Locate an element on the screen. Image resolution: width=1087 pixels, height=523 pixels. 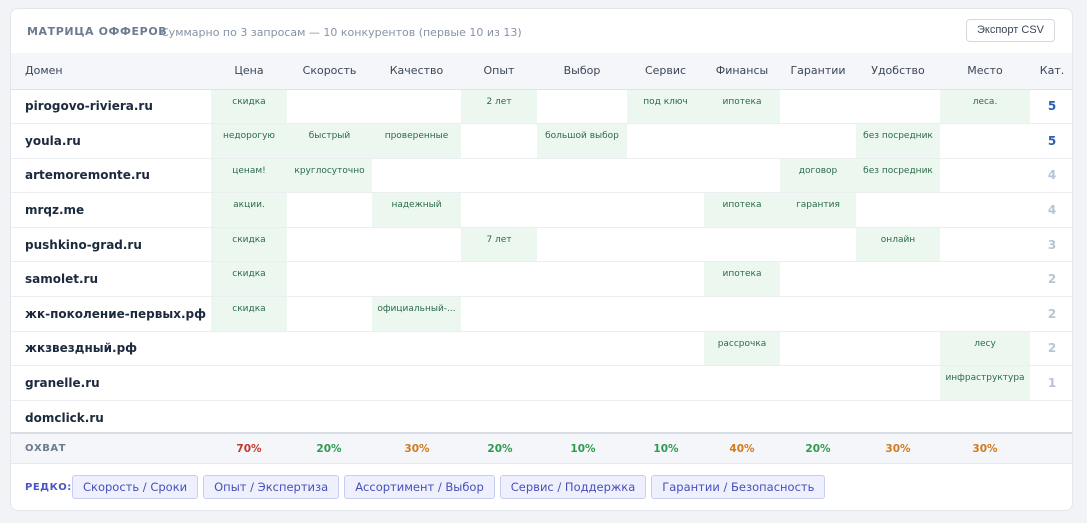
table-row: samolet.ru скидка ипотека 2 is located at coordinates (541, 279).